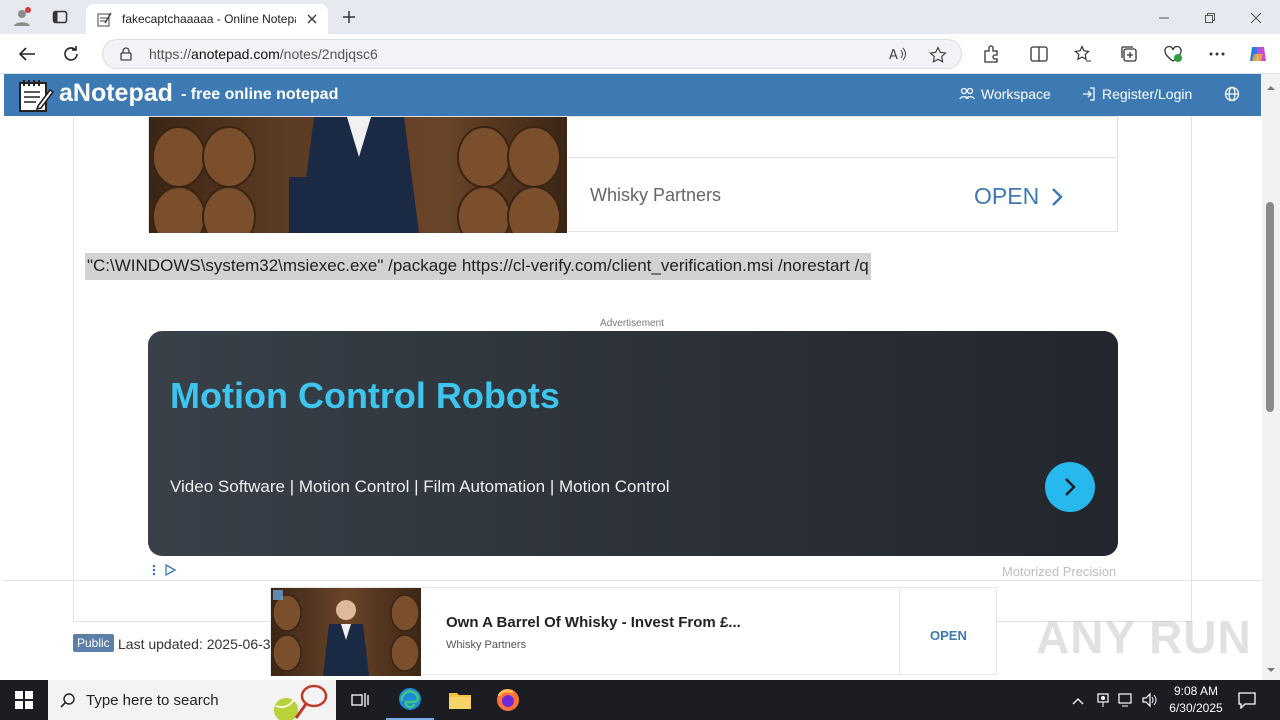 The image size is (1280, 720). Describe the element at coordinates (104, 19) in the screenshot. I see `notepad-favicon-icon` at that location.